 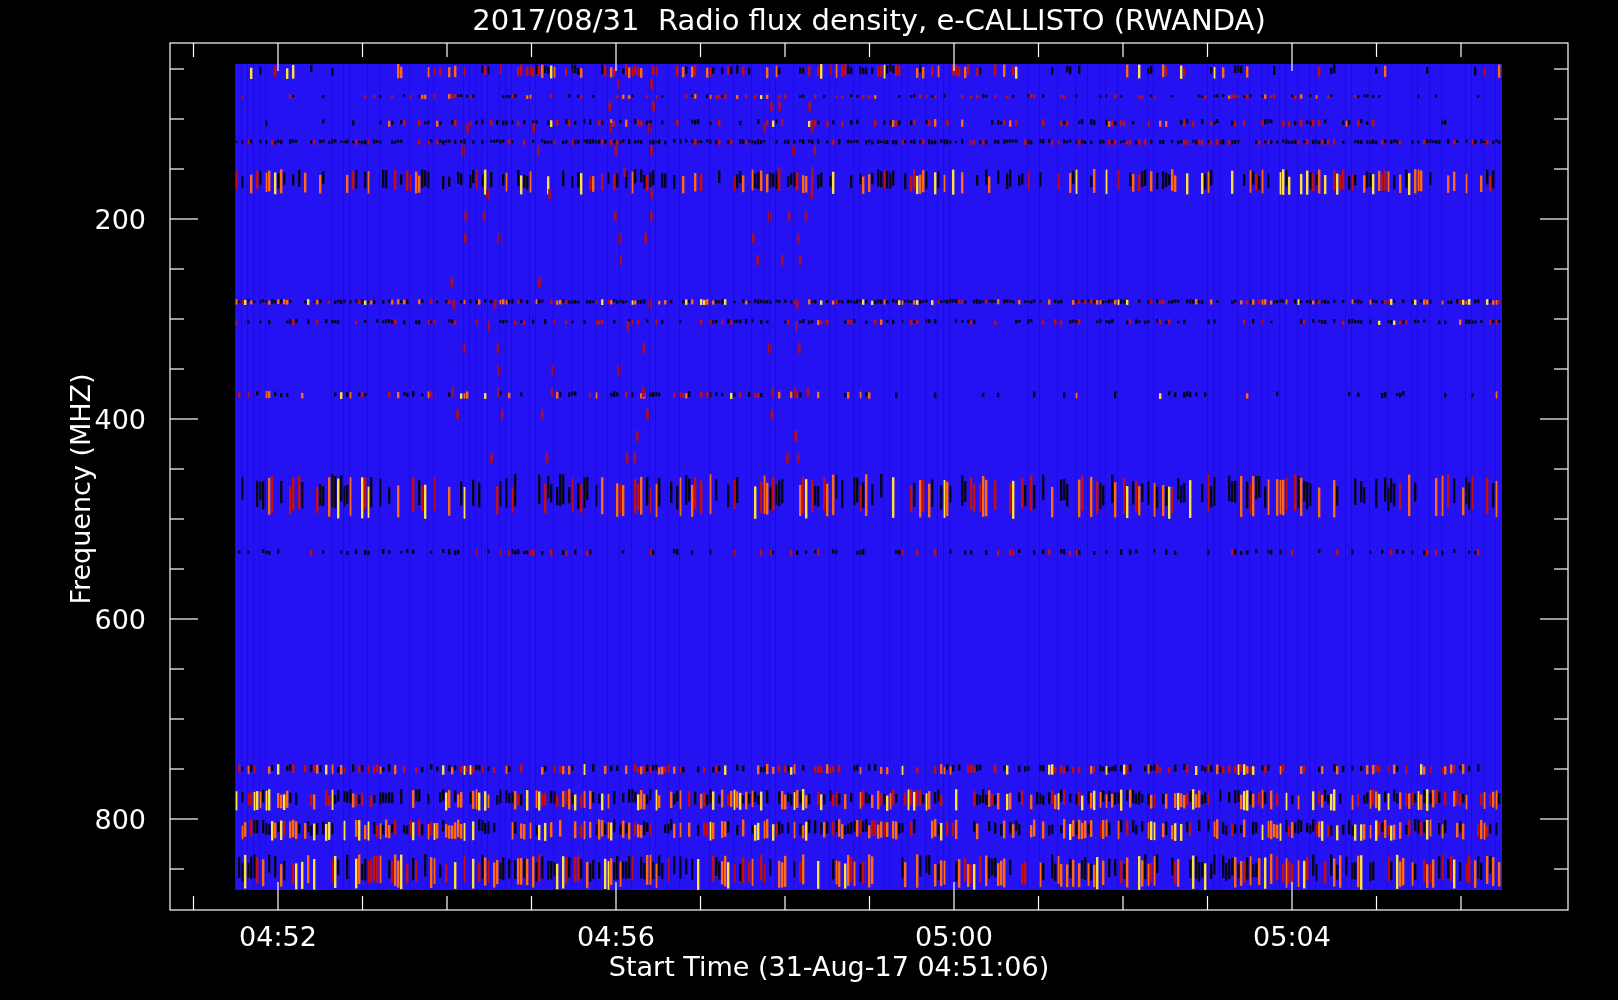 I want to click on axis-tick-label: 05:04, so click(x=1292, y=936).